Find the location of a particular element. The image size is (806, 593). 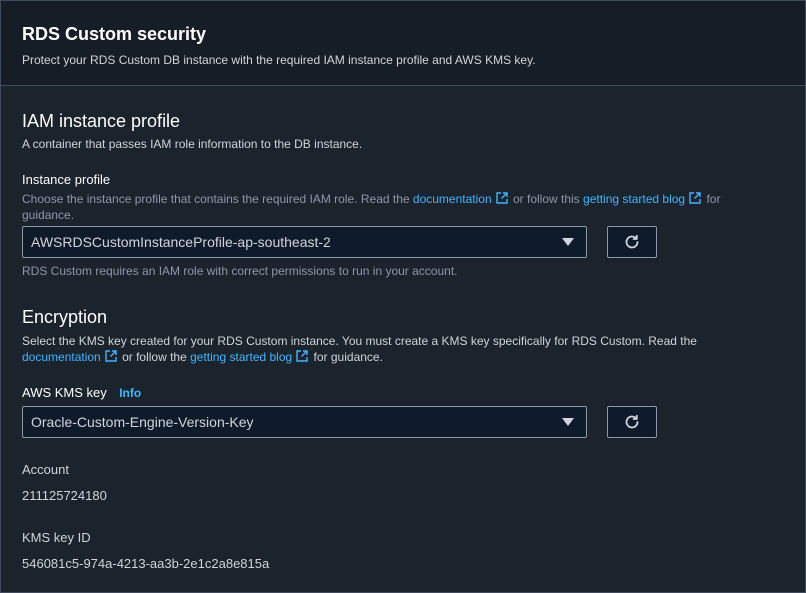

kms-key-selected-value: Oracle-Custom-Engine-Version-Key is located at coordinates (142, 422).